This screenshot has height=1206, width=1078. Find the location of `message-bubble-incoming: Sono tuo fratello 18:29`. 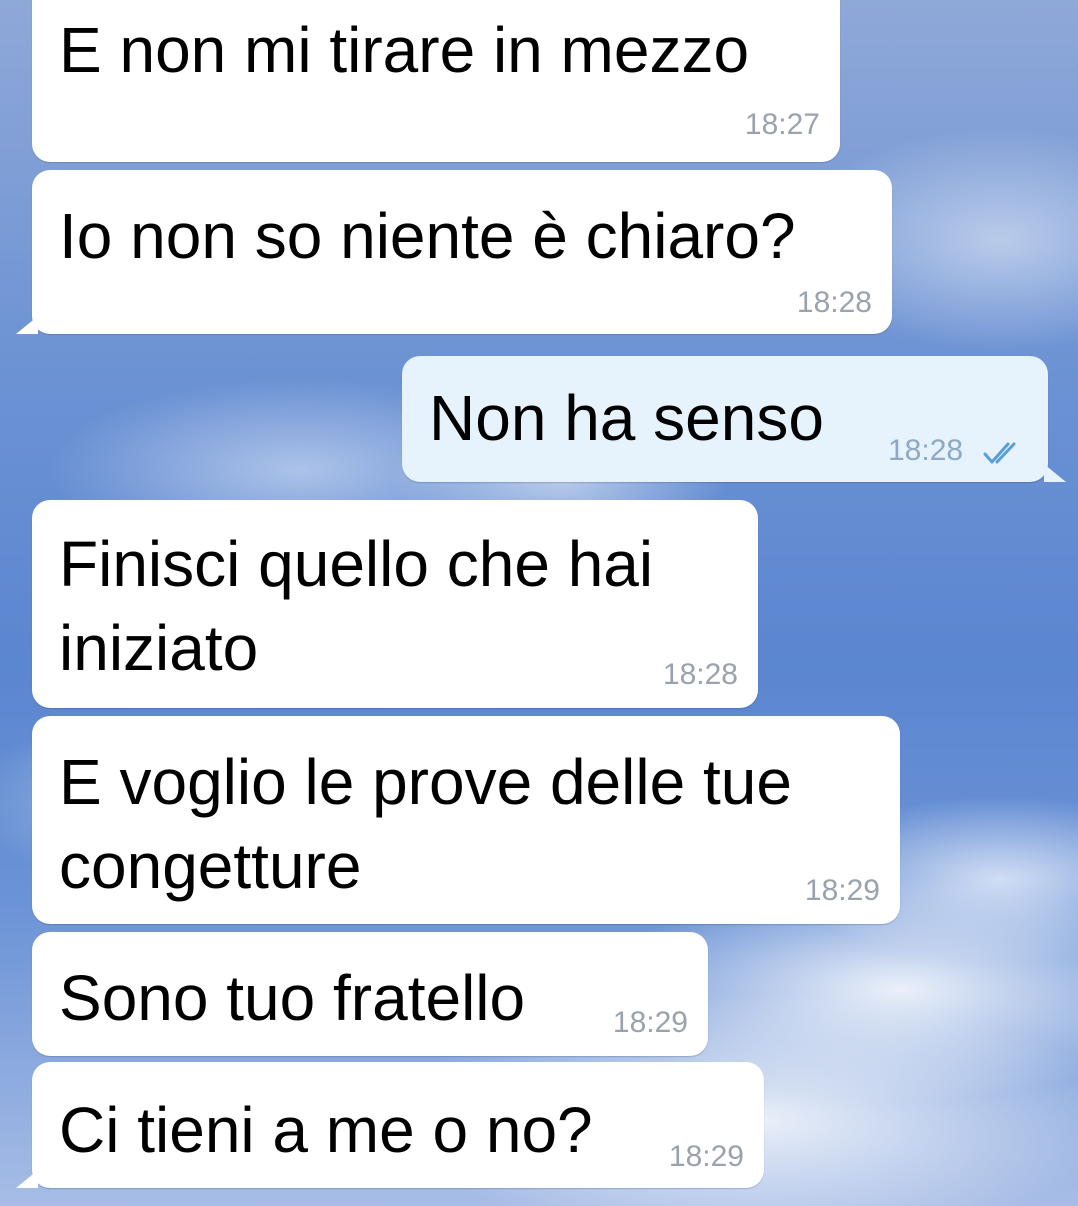

message-bubble-incoming: Sono tuo fratello 18:29 is located at coordinates (370, 994).